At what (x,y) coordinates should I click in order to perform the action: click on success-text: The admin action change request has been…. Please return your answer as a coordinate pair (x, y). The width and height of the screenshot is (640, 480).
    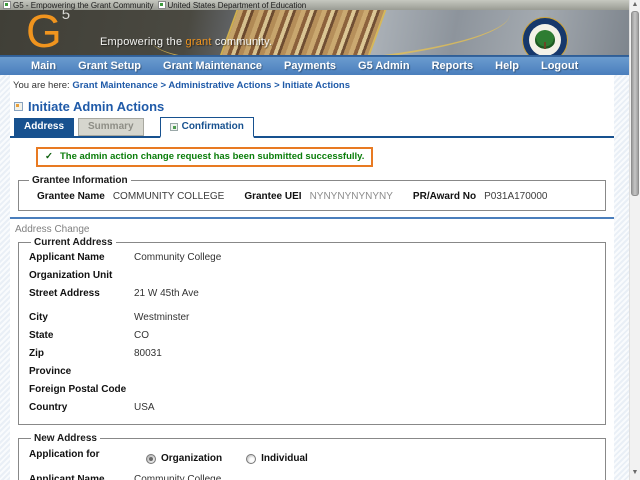
    Looking at the image, I should click on (212, 156).